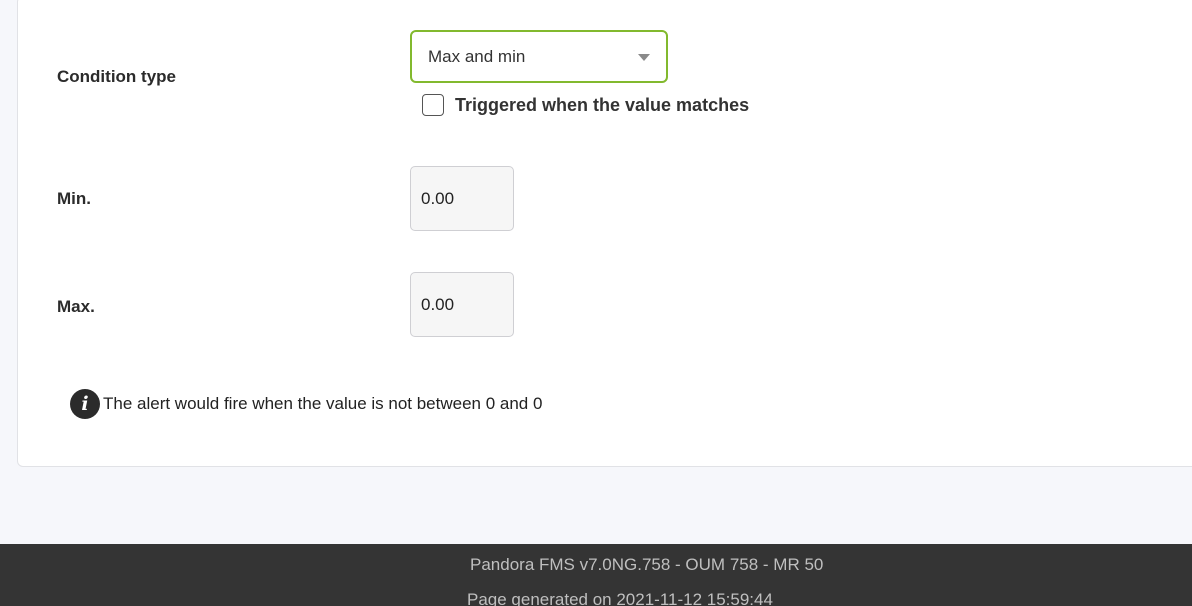  What do you see at coordinates (620, 598) in the screenshot?
I see `footer-generated: Page generated on 2021-11-12 15:59:44` at bounding box center [620, 598].